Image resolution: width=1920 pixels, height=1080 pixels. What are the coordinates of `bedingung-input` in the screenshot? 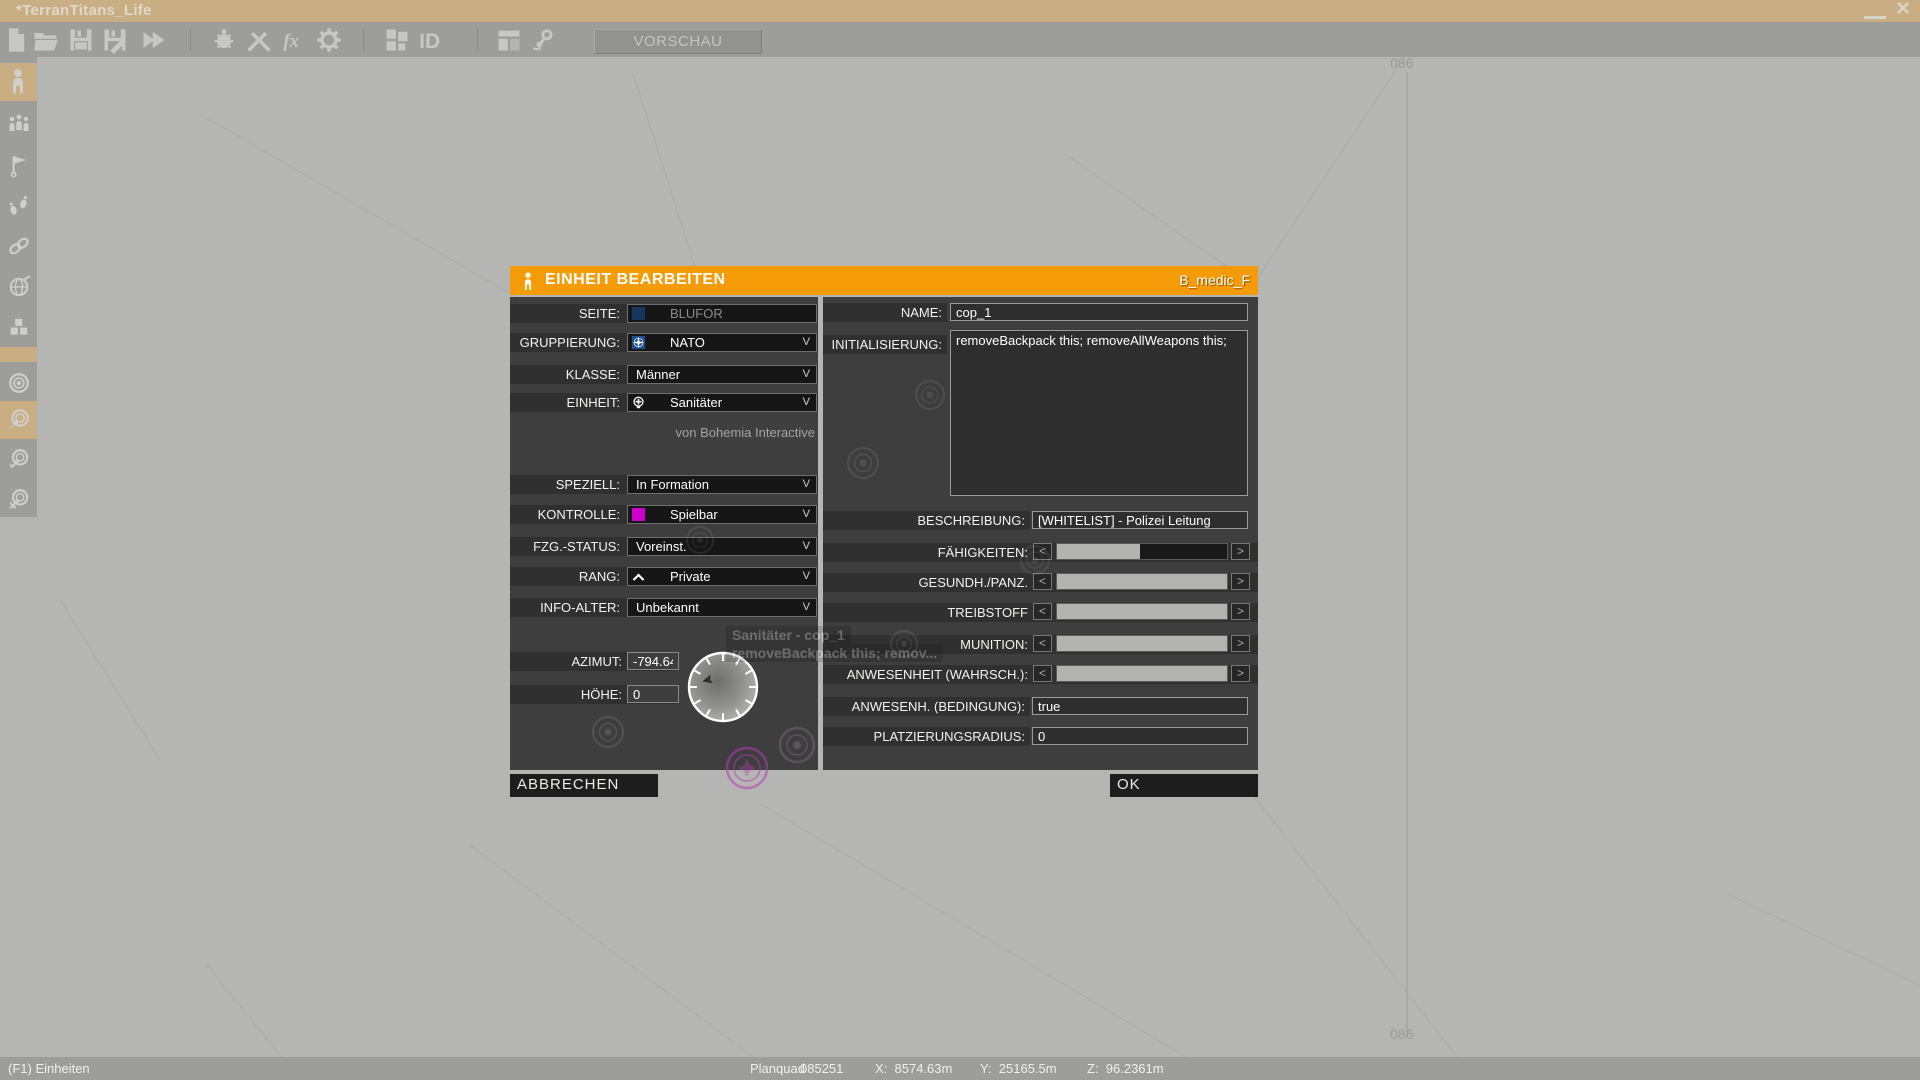 It's located at (1140, 706).